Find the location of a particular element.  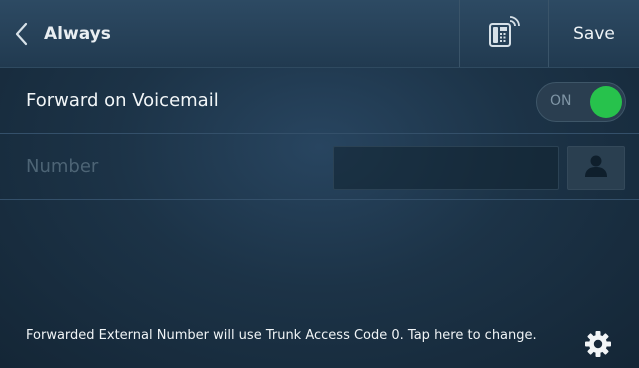

desk-phone-wireless-icon is located at coordinates (504, 34).